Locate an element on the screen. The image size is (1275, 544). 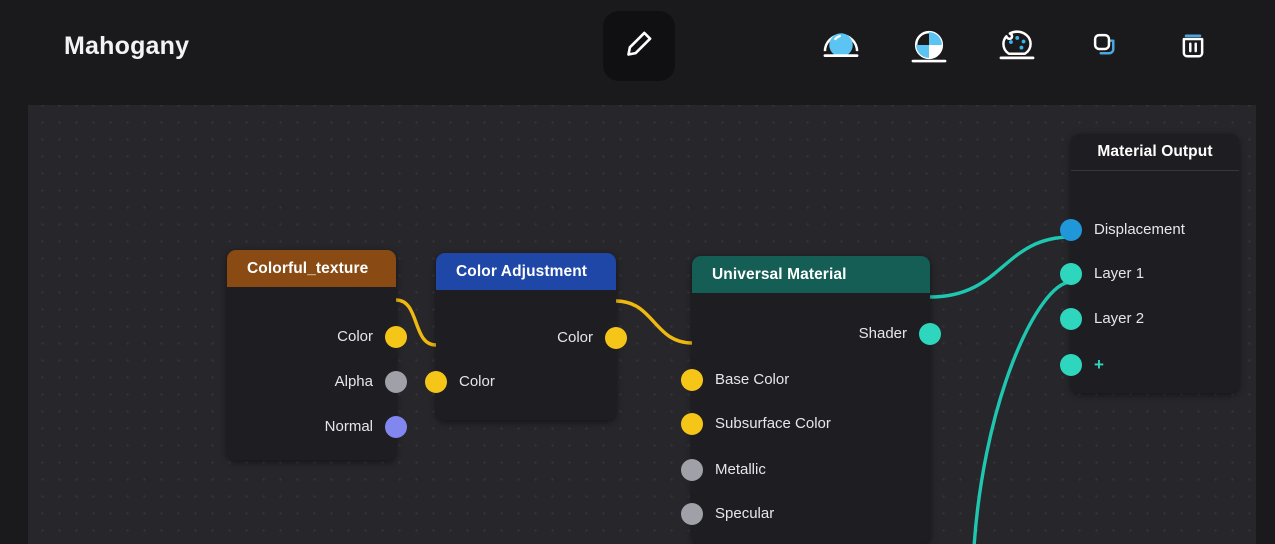
socket-dot-color-in is located at coordinates (436, 382).